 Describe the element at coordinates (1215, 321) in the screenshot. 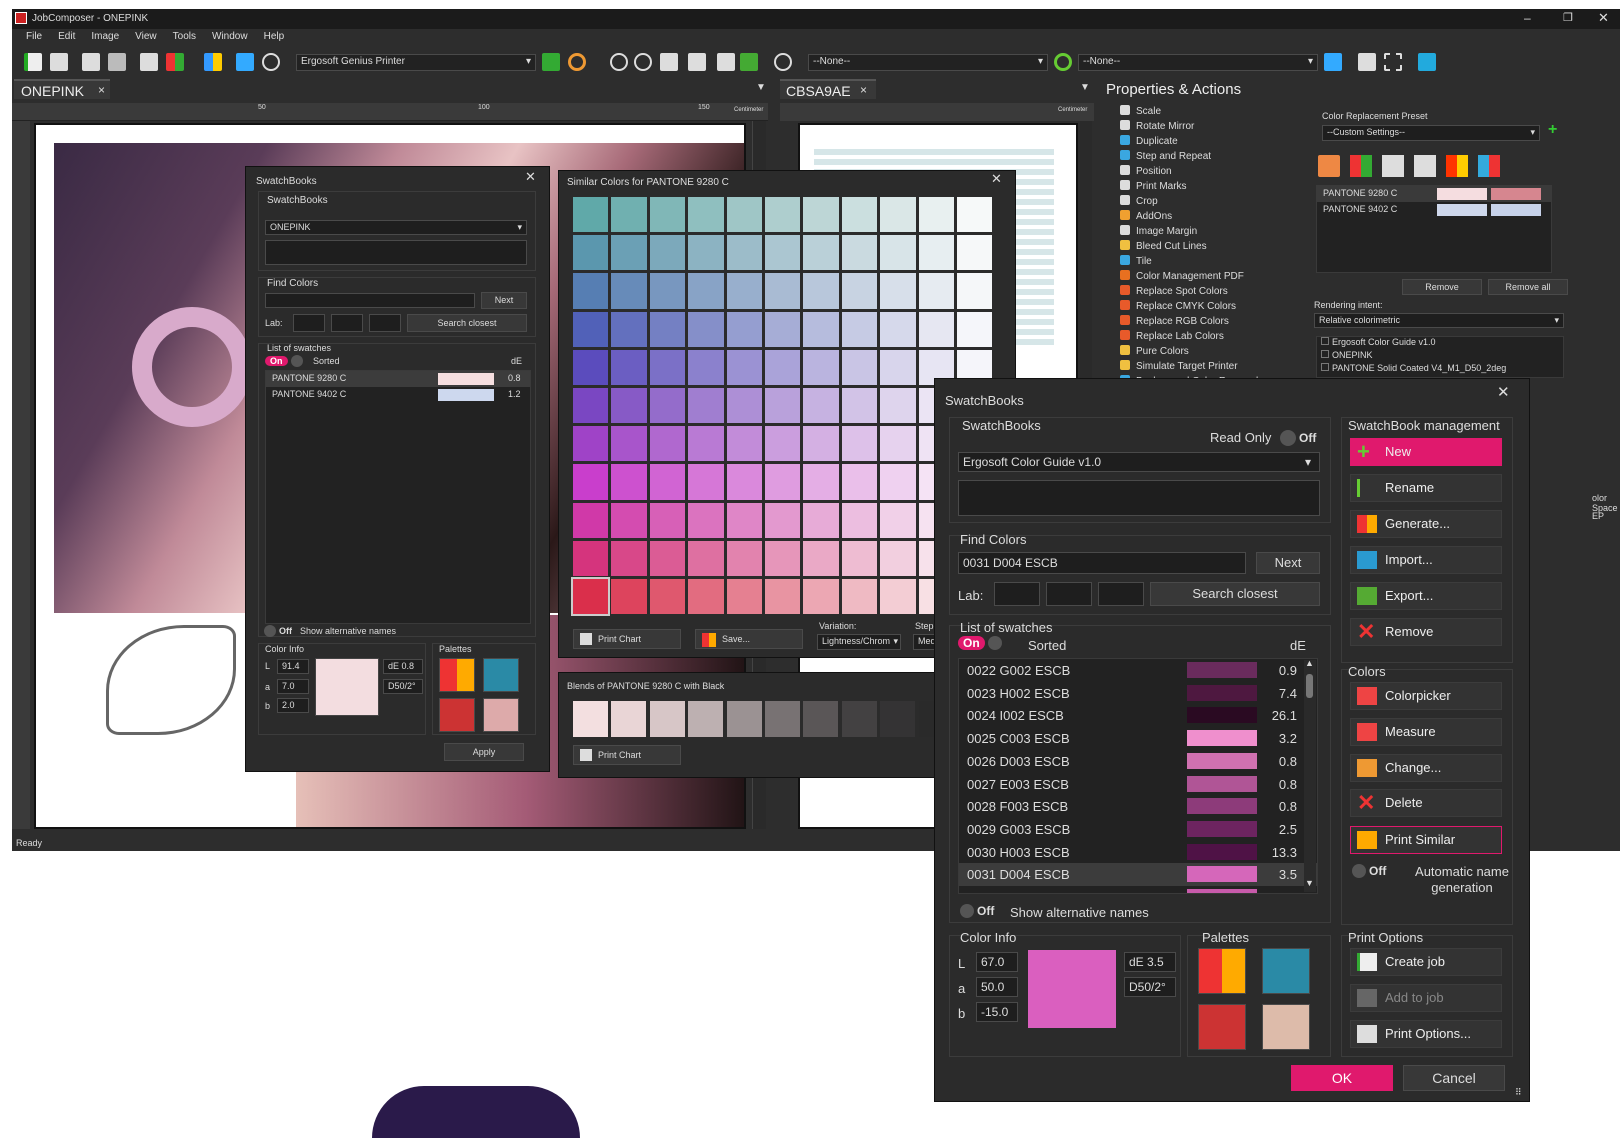

I see `action-item: Replace RGB Colors` at that location.